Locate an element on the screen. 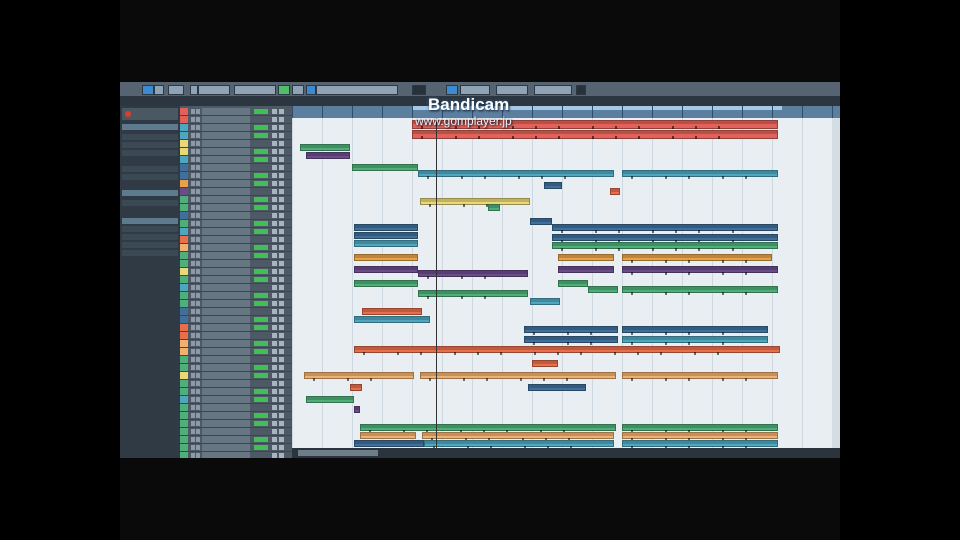 Image resolution: width=960 pixels, height=540 pixels. grid-type-select is located at coordinates (452, 90).